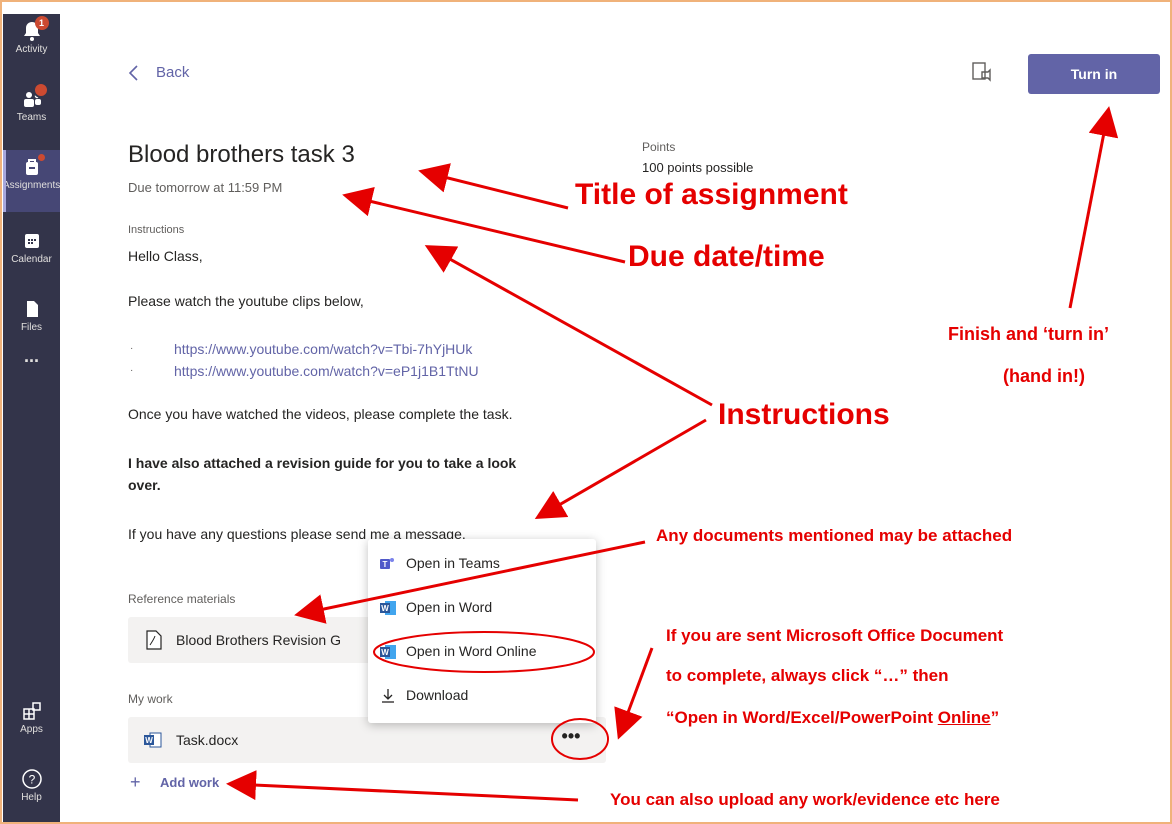 The height and width of the screenshot is (824, 1172). What do you see at coordinates (833, 717) in the screenshot?
I see `annotation-office-3: “Open in Word/Excel/PowerPoint Online”` at bounding box center [833, 717].